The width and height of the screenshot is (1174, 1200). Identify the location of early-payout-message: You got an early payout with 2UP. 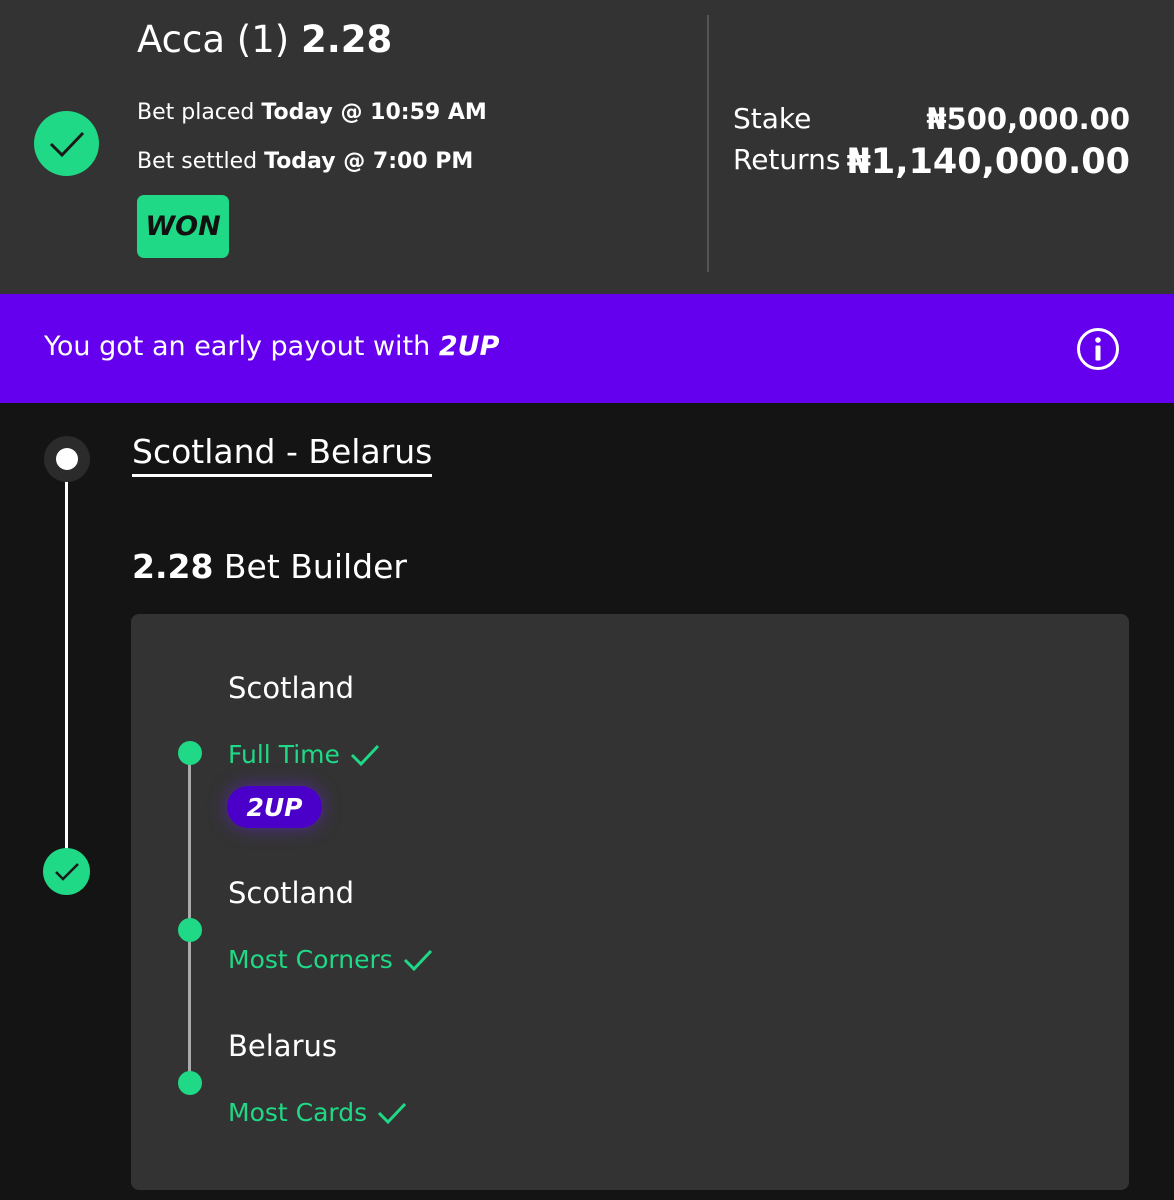
(271, 347).